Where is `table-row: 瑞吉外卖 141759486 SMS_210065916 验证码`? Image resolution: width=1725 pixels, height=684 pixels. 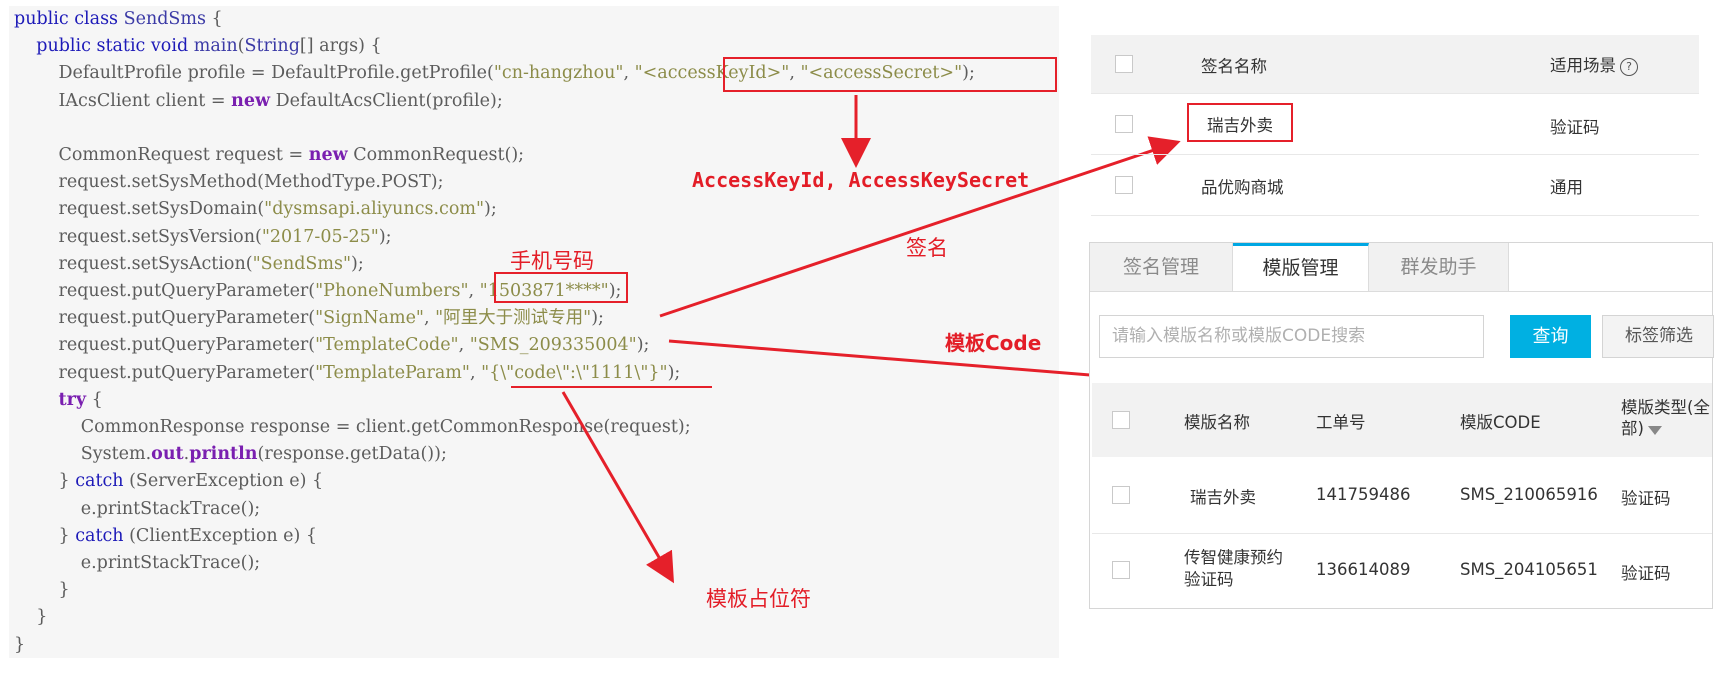 table-row: 瑞吉外卖 141759486 SMS_210065916 验证码 is located at coordinates (1402, 495).